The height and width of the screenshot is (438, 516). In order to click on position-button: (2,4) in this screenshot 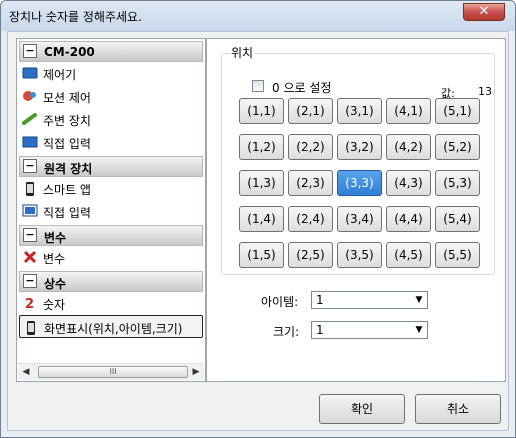, I will do `click(310, 219)`.